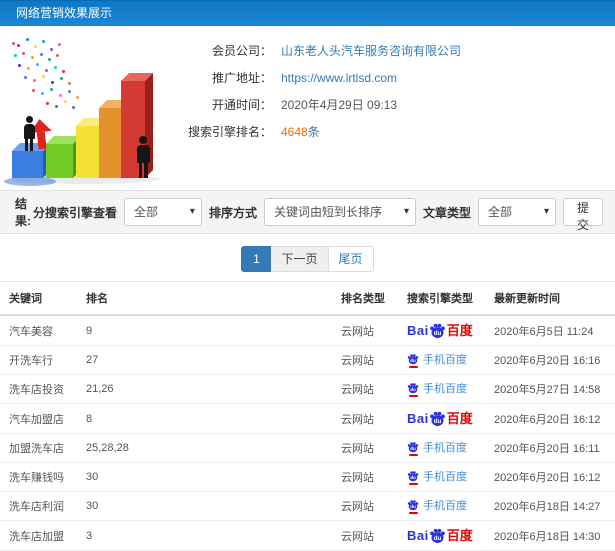  I want to click on keyword-cell: 加盟洗车店, so click(41, 448).